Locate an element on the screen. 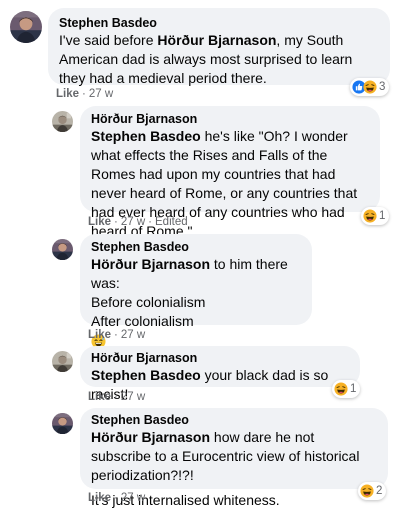  reaction-count: 2 is located at coordinates (379, 491).